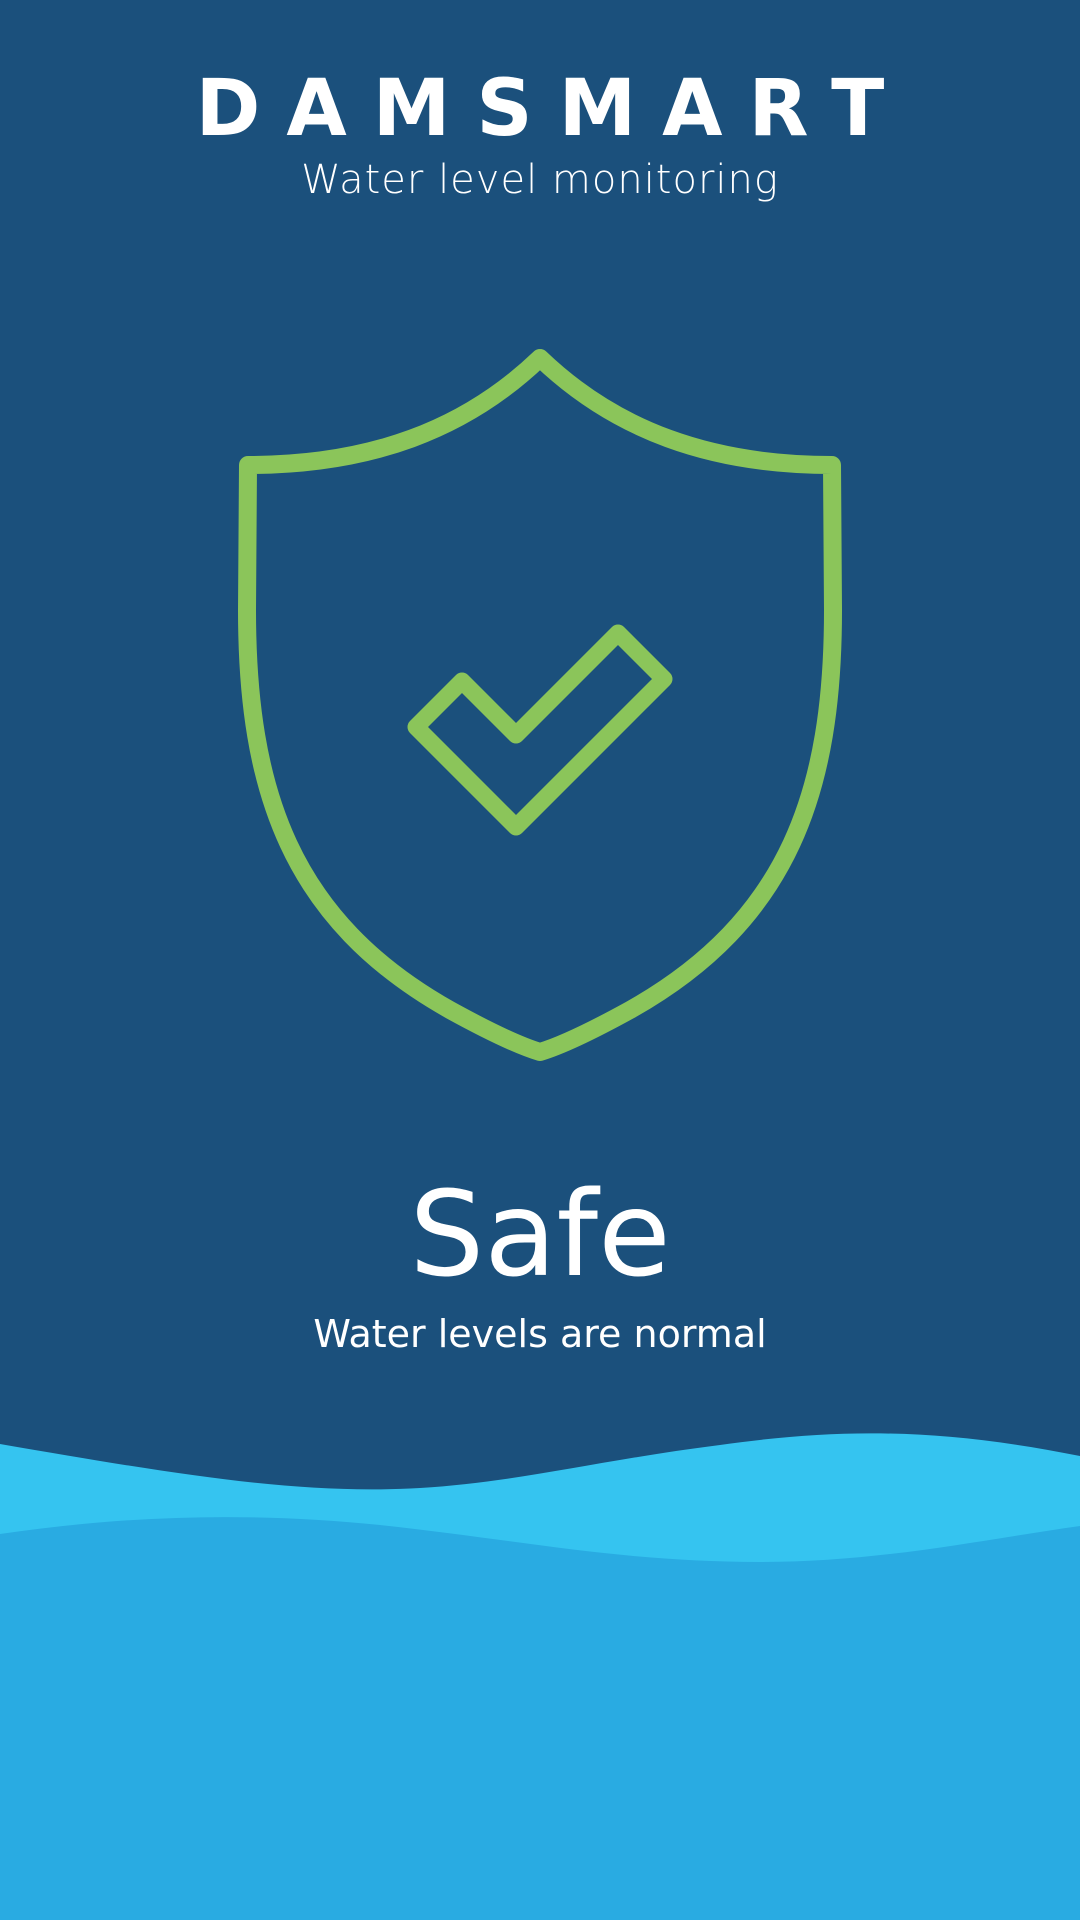 Image resolution: width=1080 pixels, height=1920 pixels. Describe the element at coordinates (540, 1234) in the screenshot. I see `status-title: Safe` at that location.